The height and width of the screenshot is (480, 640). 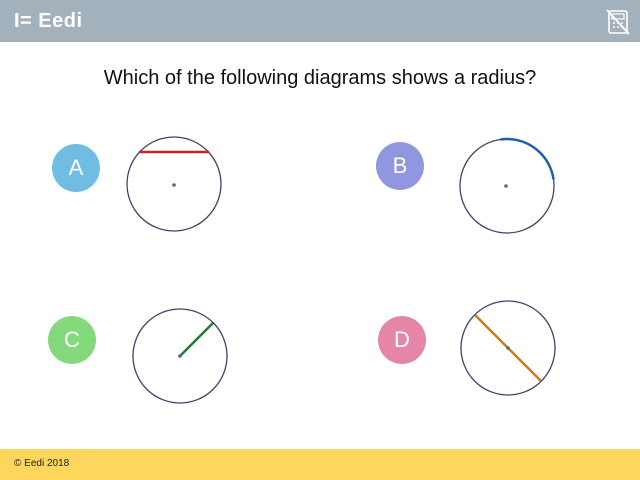 I want to click on option-a-badge: A, so click(x=76, y=168).